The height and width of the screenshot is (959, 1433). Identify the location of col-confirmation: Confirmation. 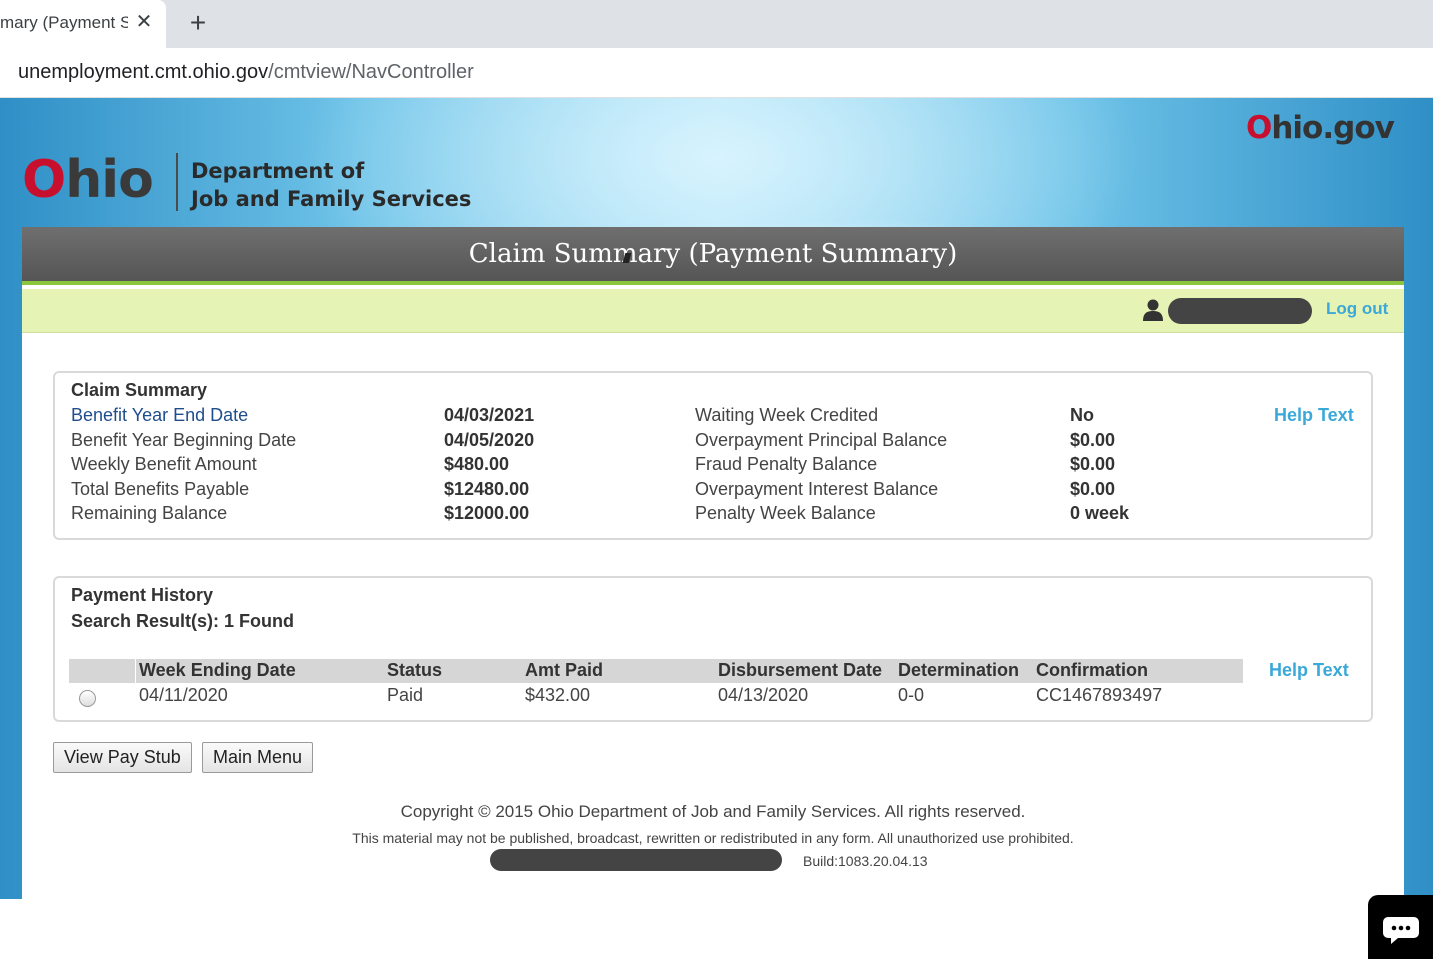
(1092, 670).